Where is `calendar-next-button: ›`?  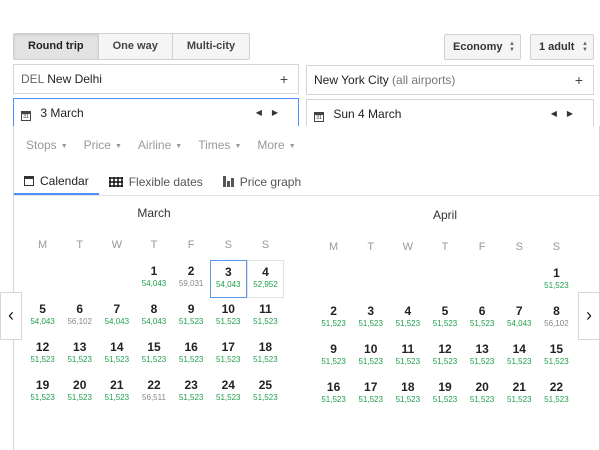
calendar-next-button: › is located at coordinates (589, 316).